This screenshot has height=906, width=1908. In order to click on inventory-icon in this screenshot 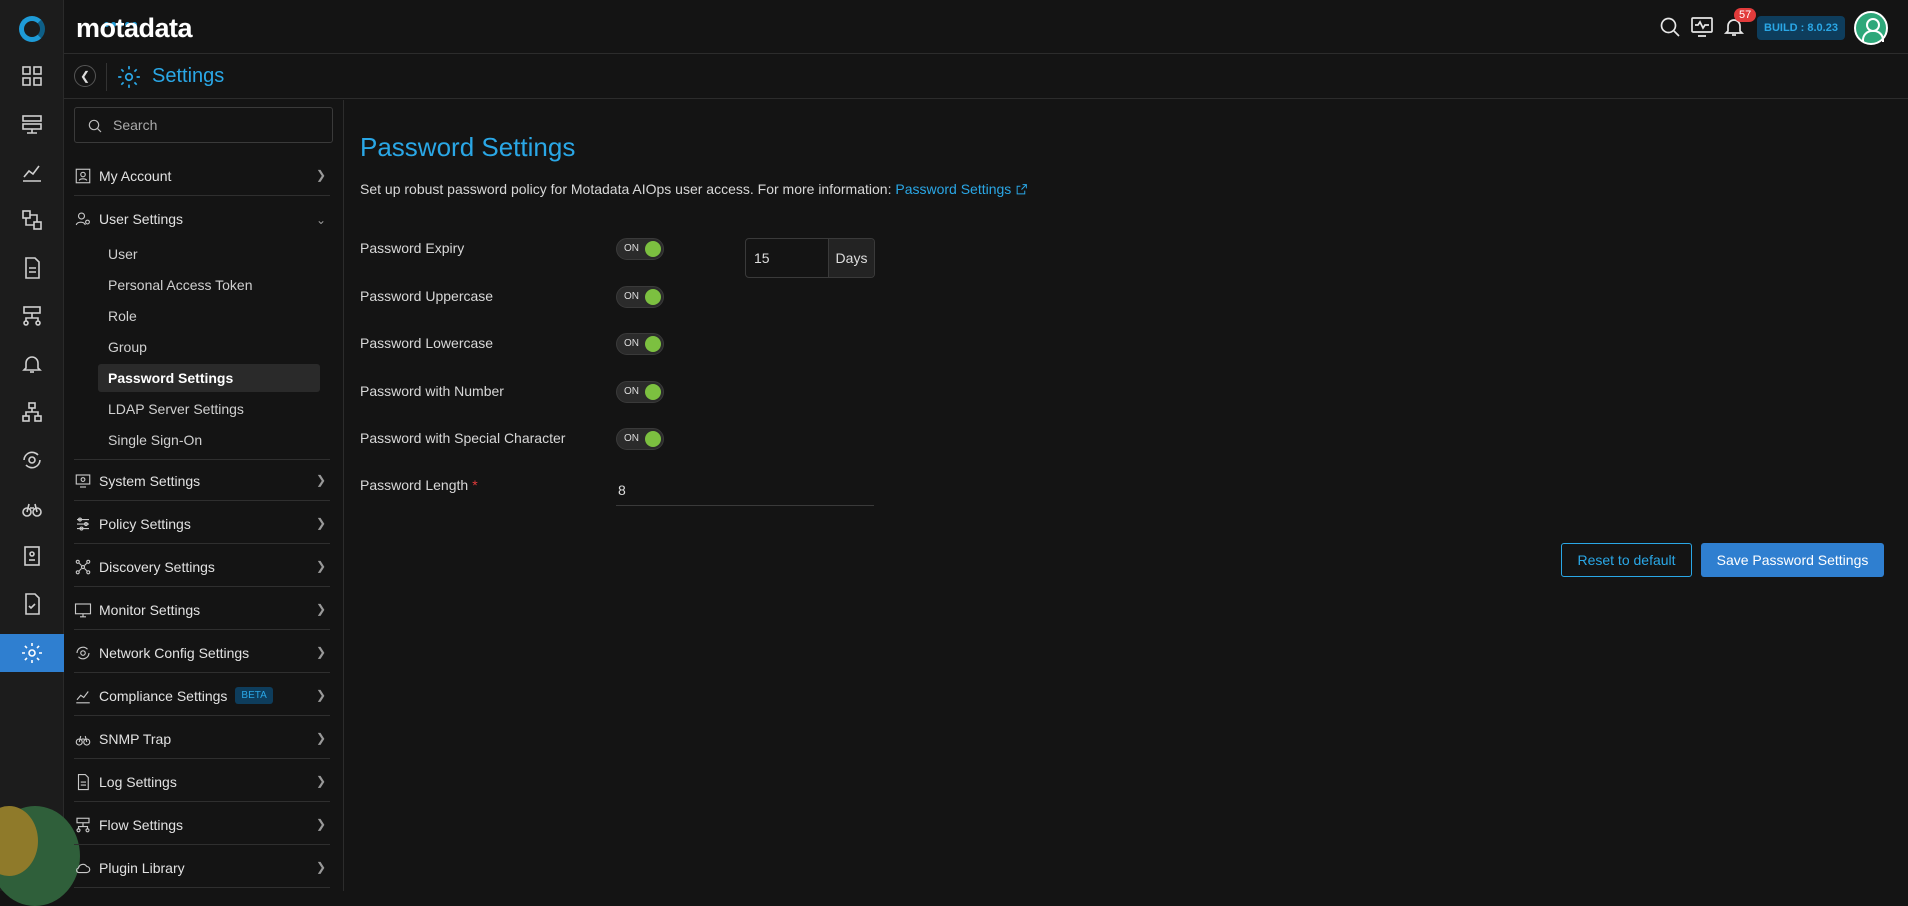, I will do `click(32, 124)`.